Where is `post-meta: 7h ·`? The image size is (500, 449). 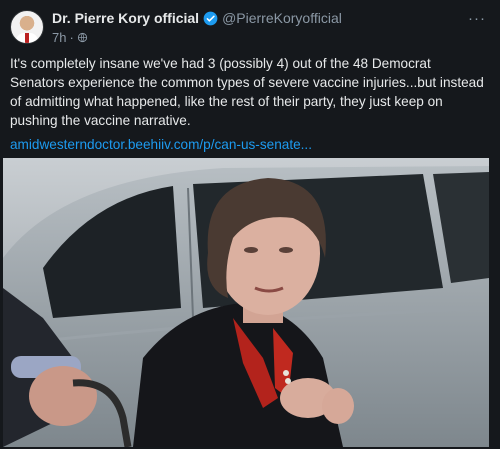
post-meta: 7h · is located at coordinates (70, 37).